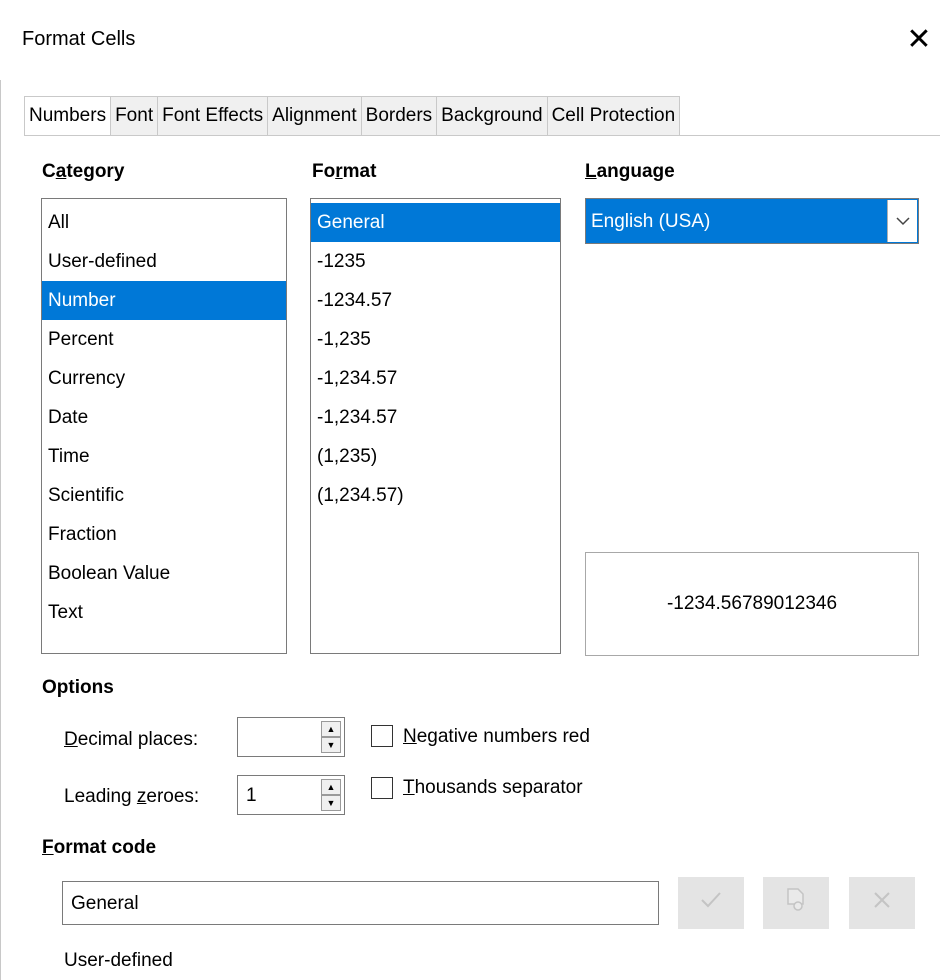  Describe the element at coordinates (99, 847) in the screenshot. I see `format-code-header: Format code` at that location.